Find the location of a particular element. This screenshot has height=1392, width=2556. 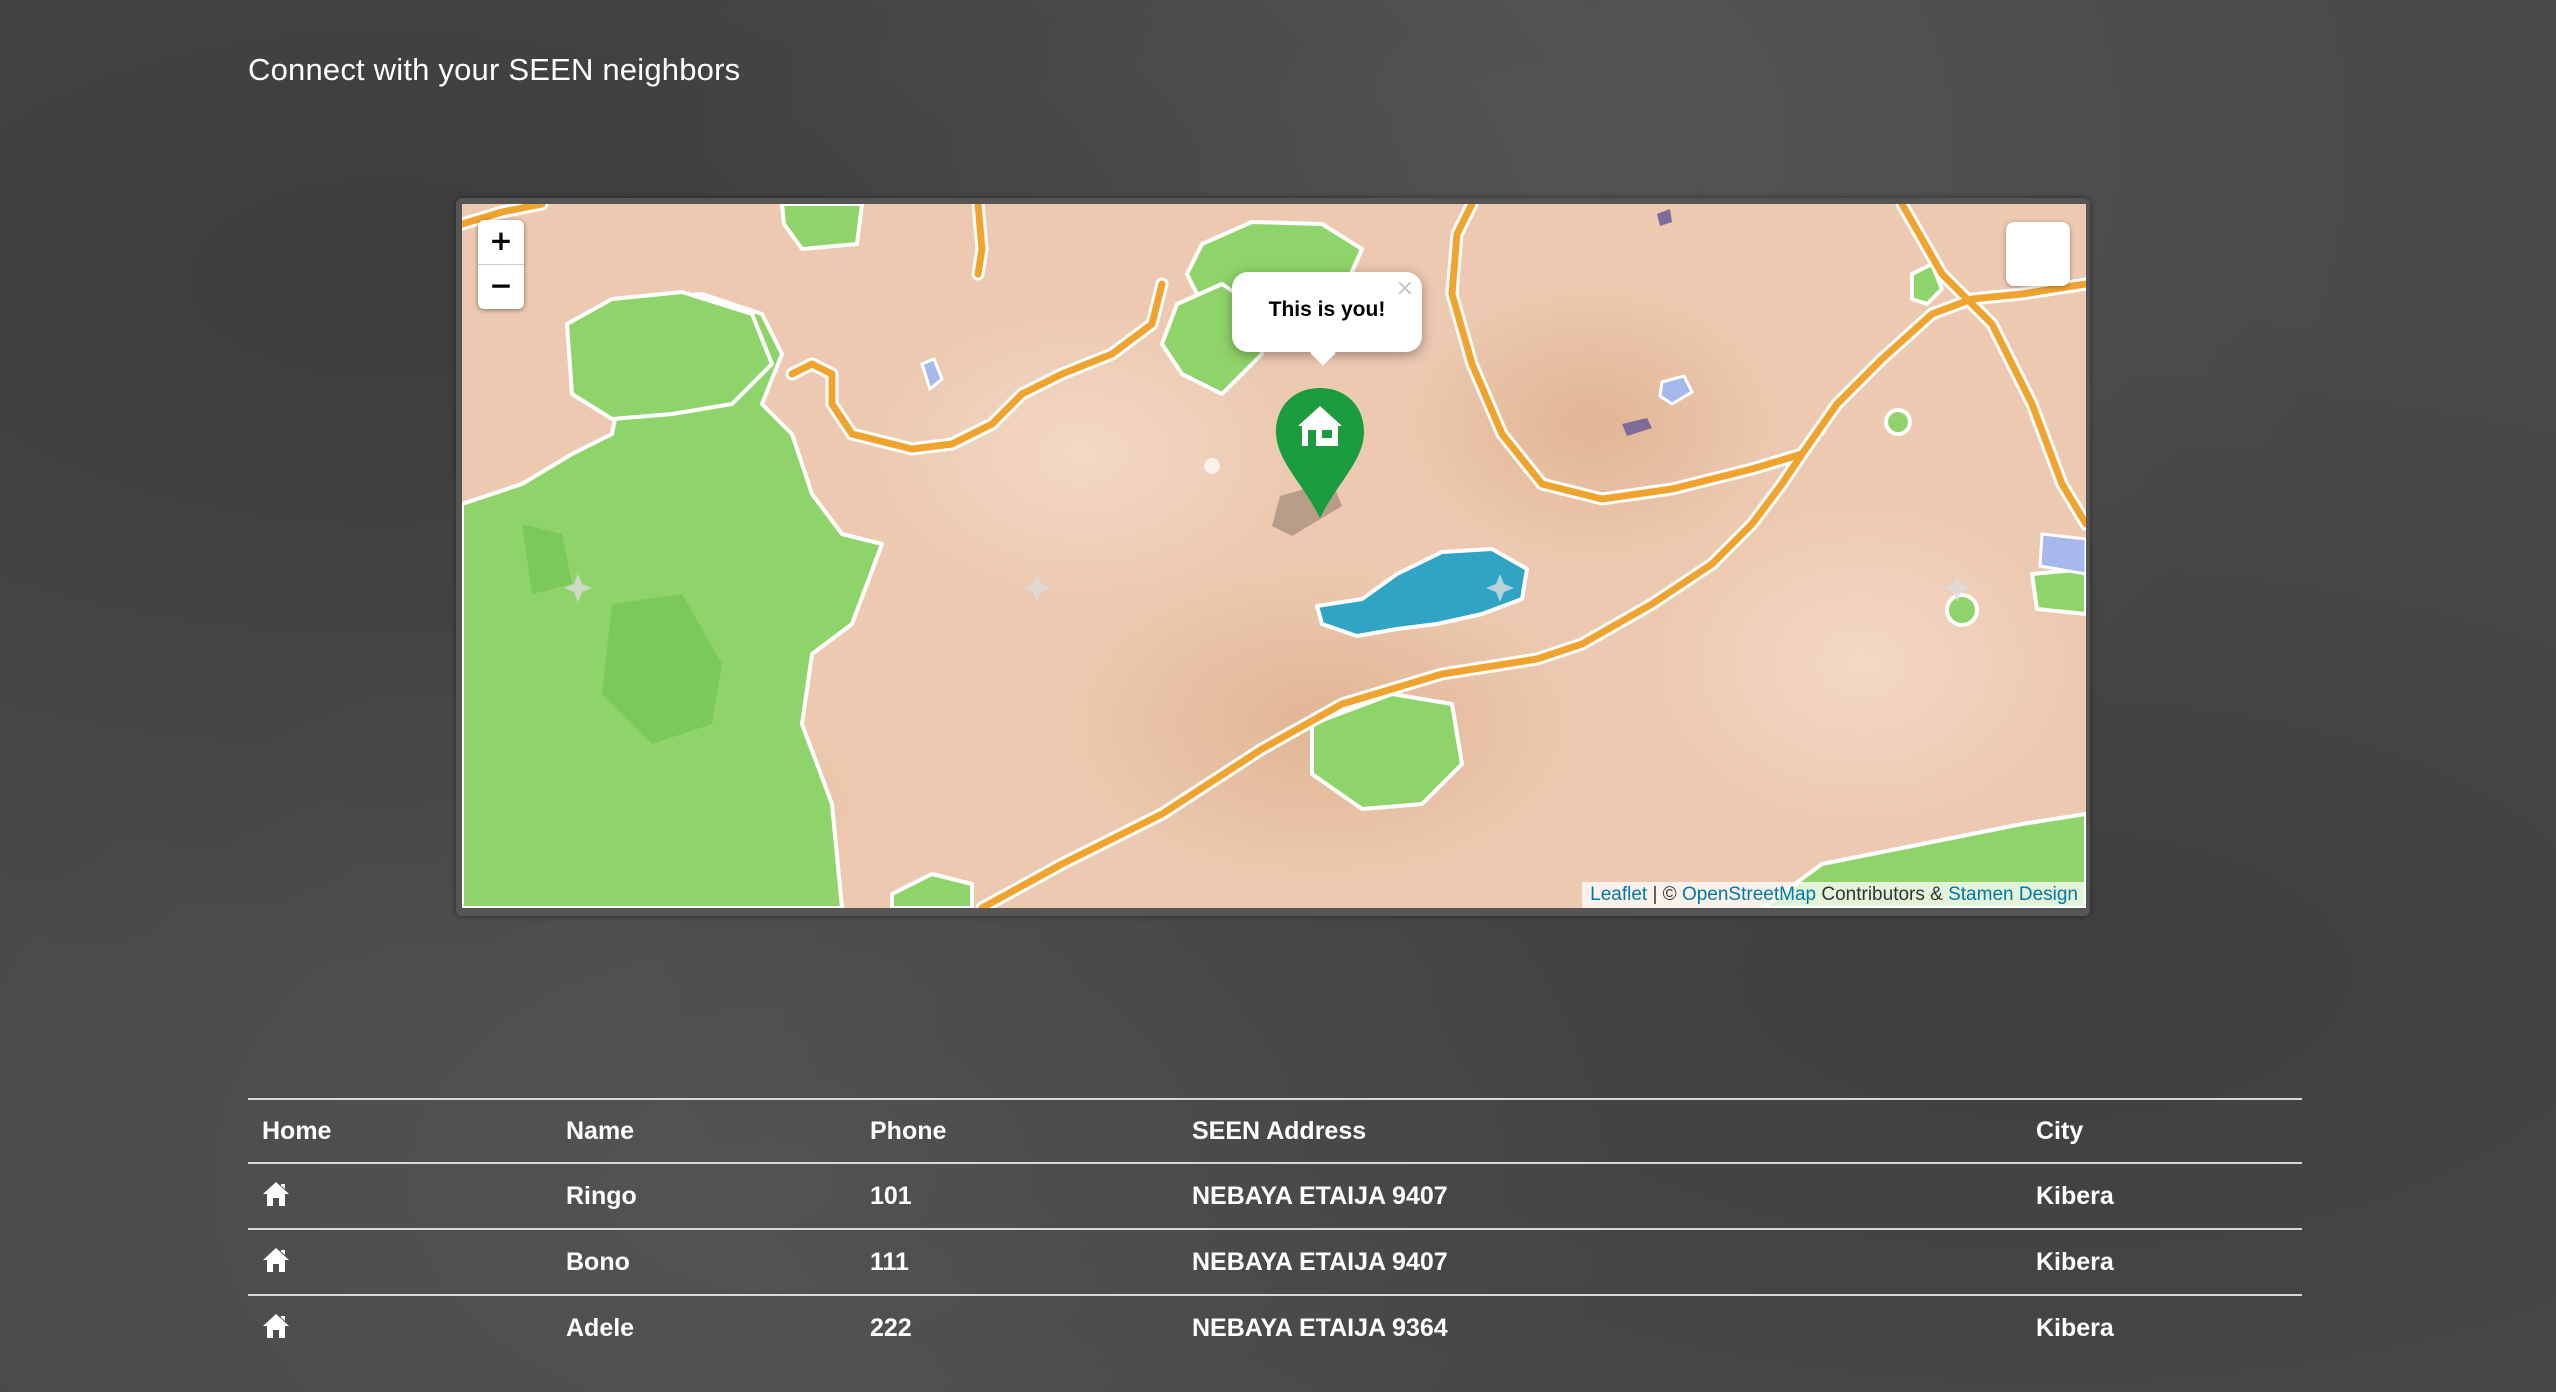

phone-cell: 111 is located at coordinates (1017, 1261).